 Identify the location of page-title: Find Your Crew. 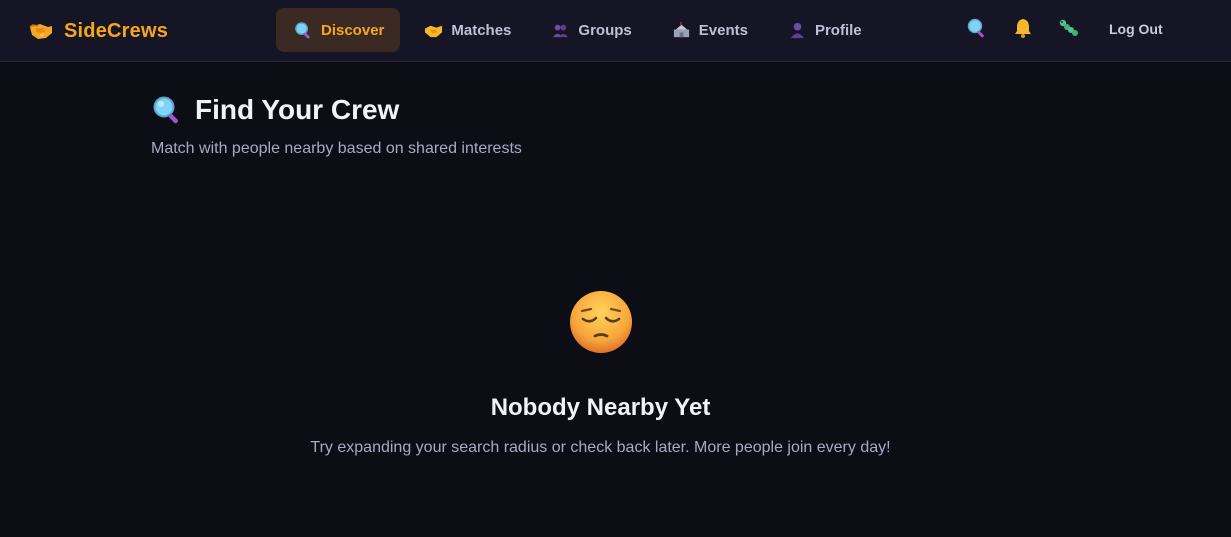
(297, 109).